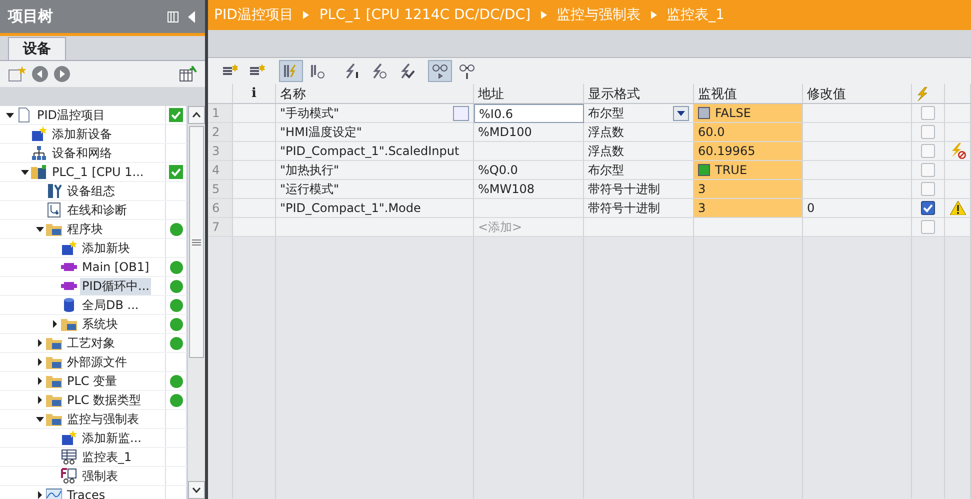 This screenshot has height=499, width=971. I want to click on tree-item: Main [OB1], so click(116, 267).